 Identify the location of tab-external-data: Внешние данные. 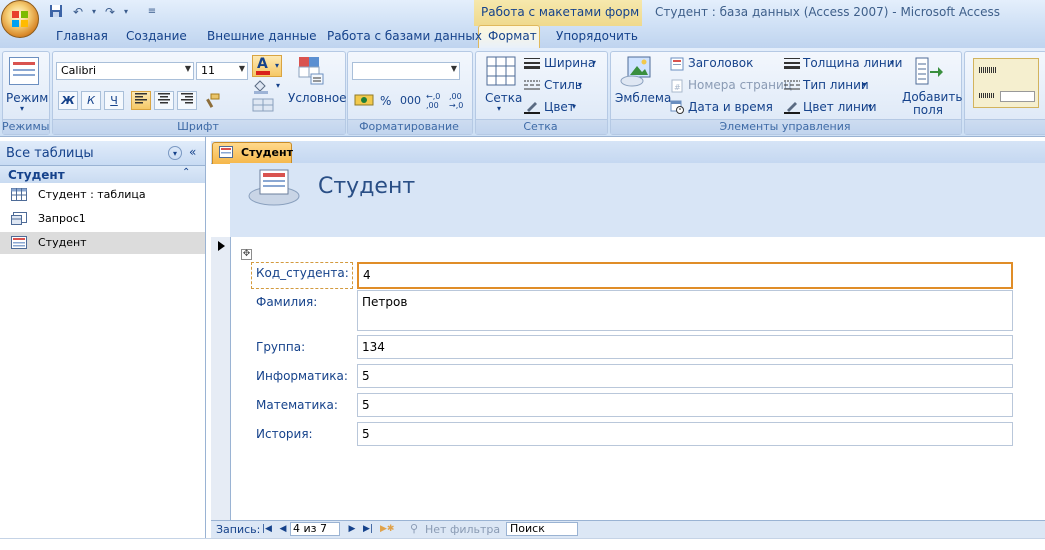
(261, 36).